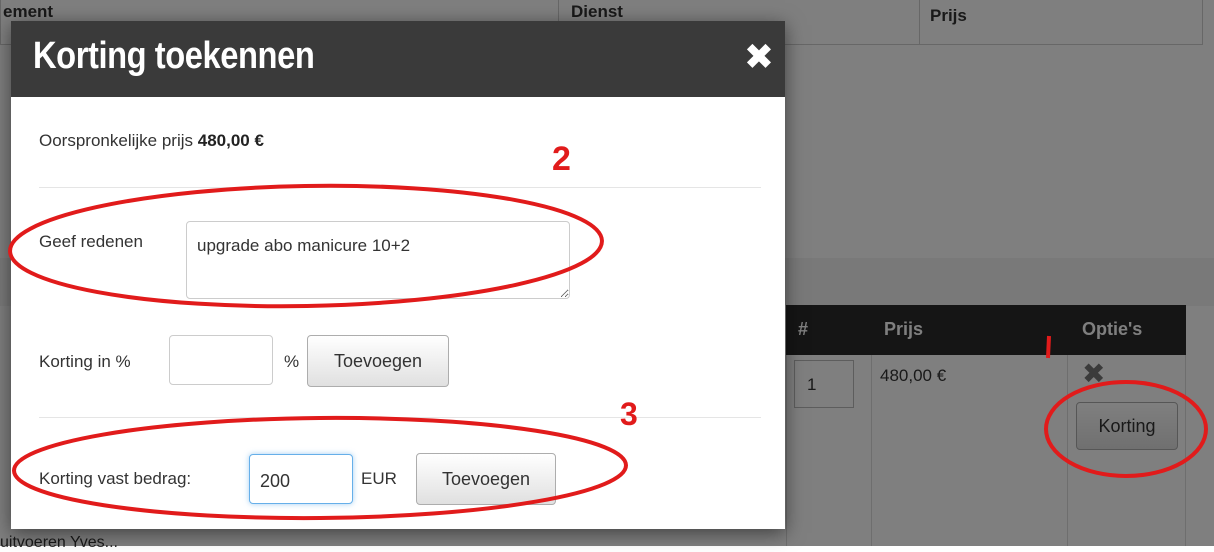 This screenshot has height=552, width=1214. Describe the element at coordinates (275, 481) in the screenshot. I see `fixed-amount-value: 200` at that location.